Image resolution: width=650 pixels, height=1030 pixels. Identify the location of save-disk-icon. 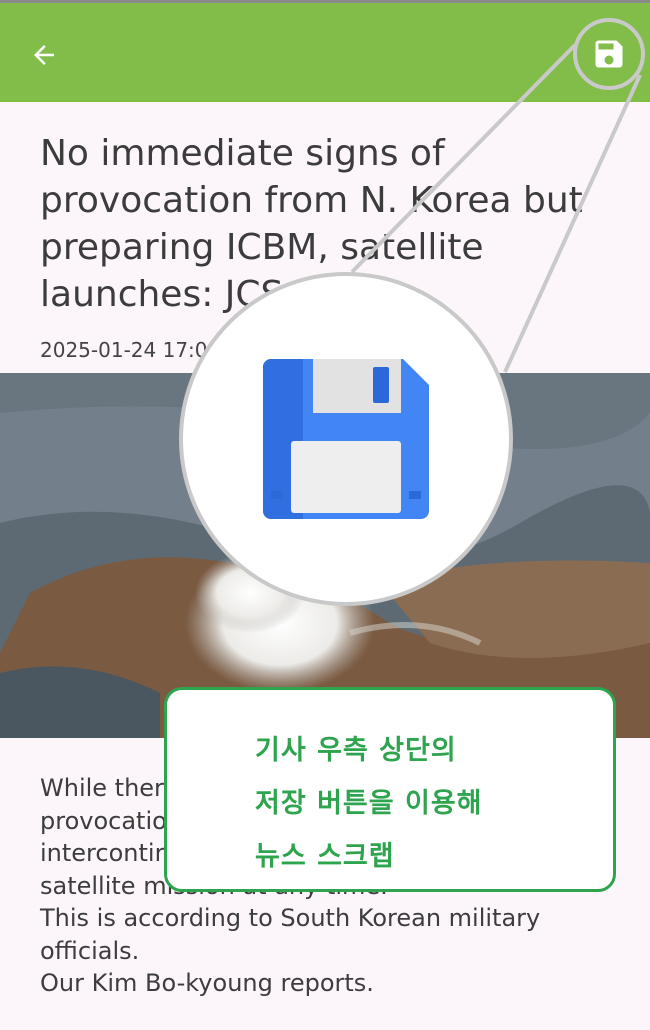
(609, 54).